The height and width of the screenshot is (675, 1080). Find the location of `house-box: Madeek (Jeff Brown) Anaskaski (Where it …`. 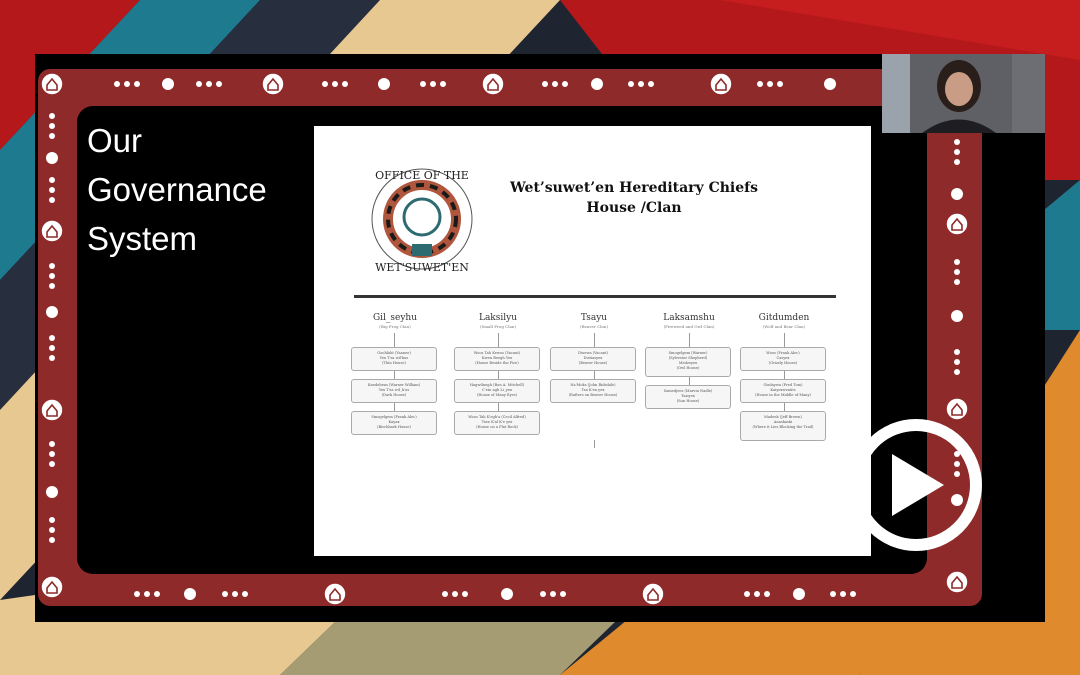

house-box: Madeek (Jeff Brown) Anaskaski (Where it … is located at coordinates (783, 426).